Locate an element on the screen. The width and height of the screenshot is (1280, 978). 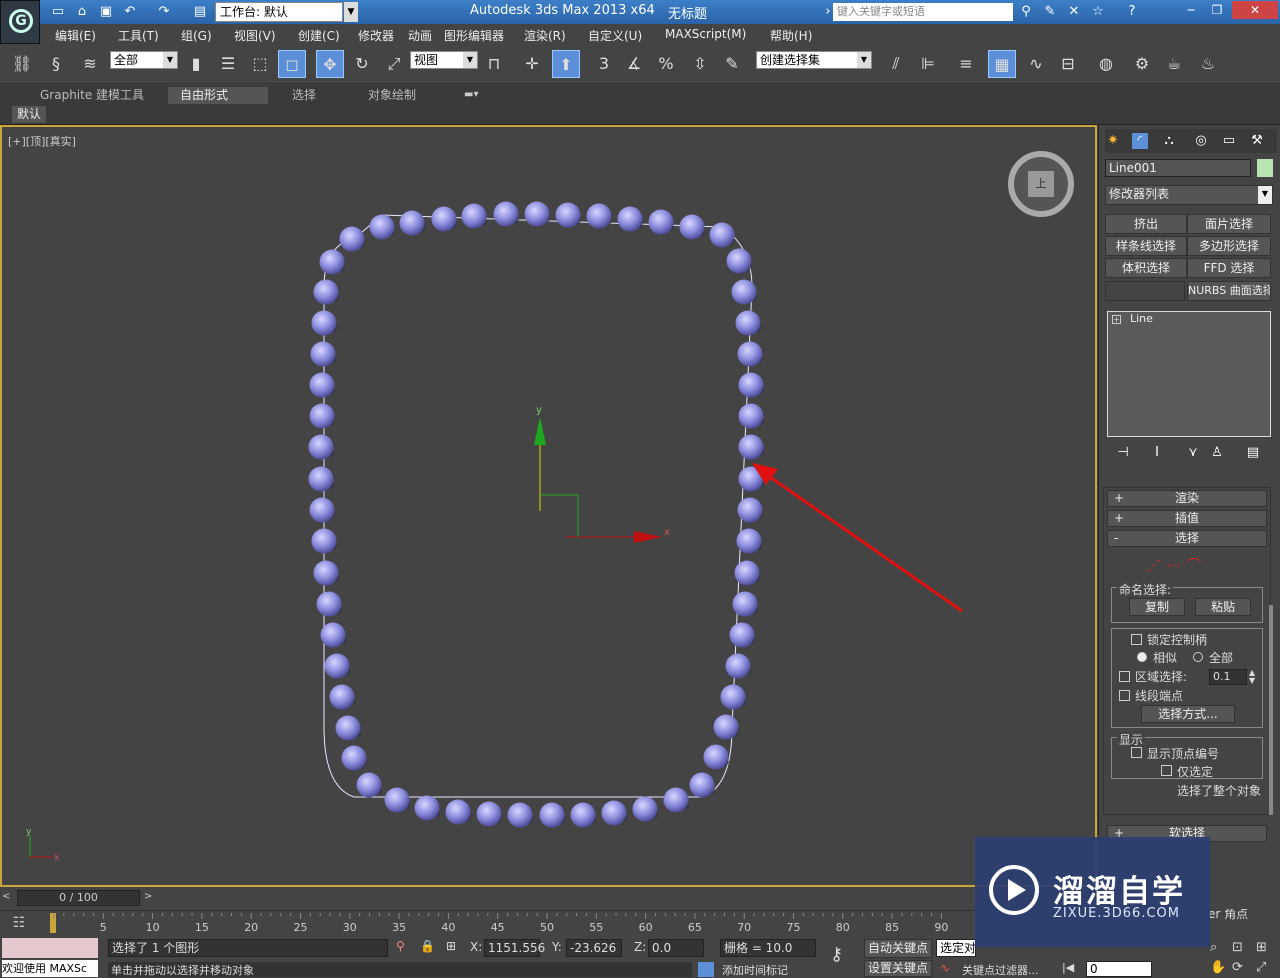
manipulate-icon: ✛ is located at coordinates (532, 64).